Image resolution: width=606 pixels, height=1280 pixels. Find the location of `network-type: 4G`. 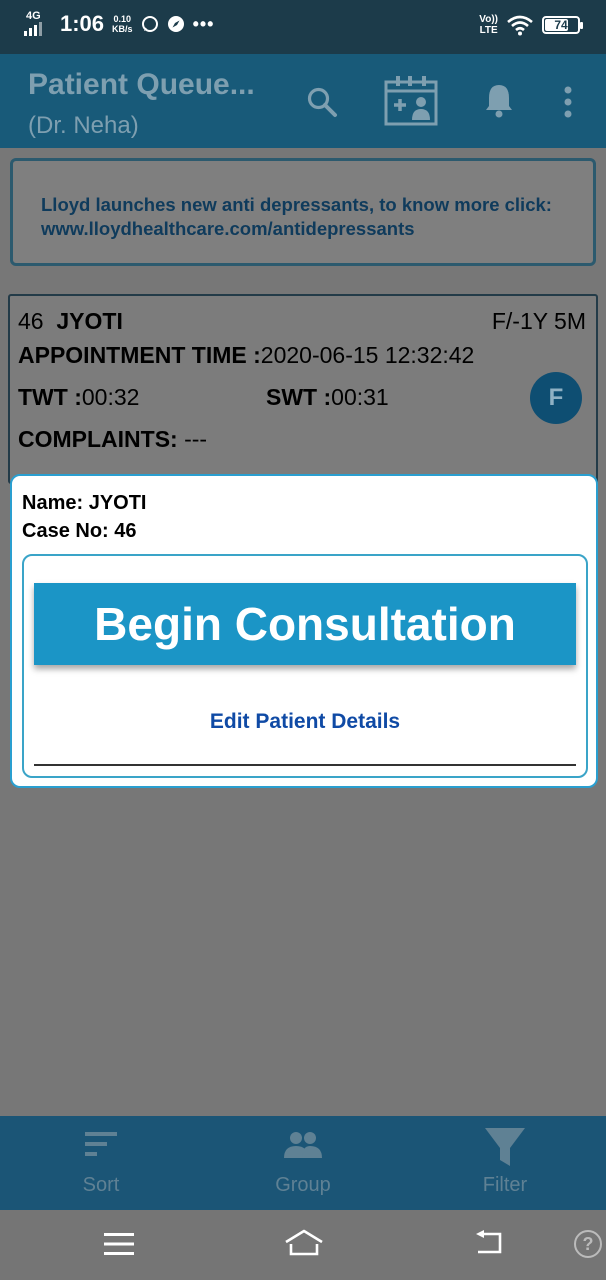

network-type: 4G is located at coordinates (33, 16).